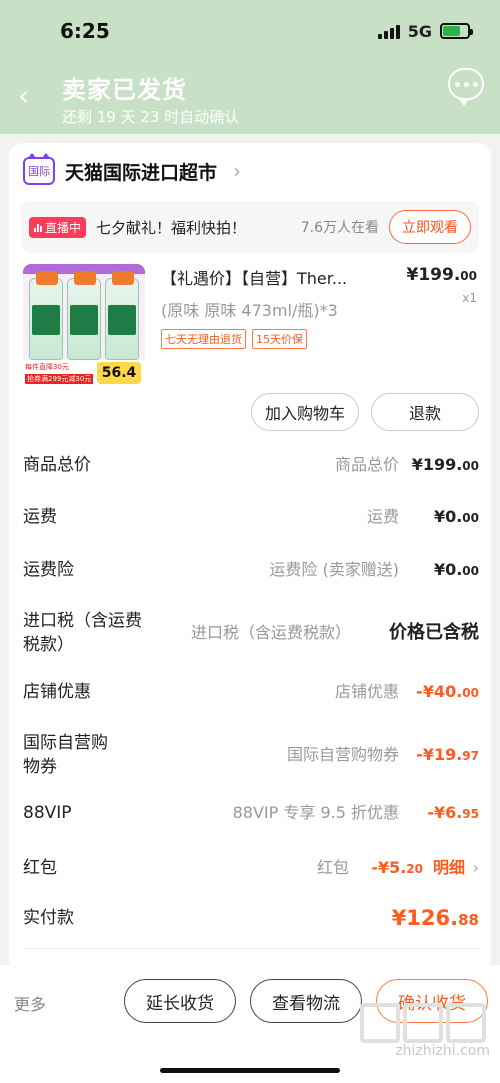  I want to click on live-badge: 直播中, so click(58, 227).